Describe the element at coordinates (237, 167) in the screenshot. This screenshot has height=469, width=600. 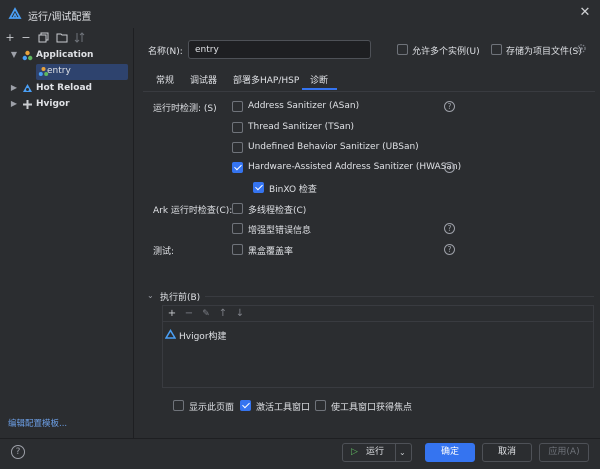
I see `hwasan-checkbox` at that location.